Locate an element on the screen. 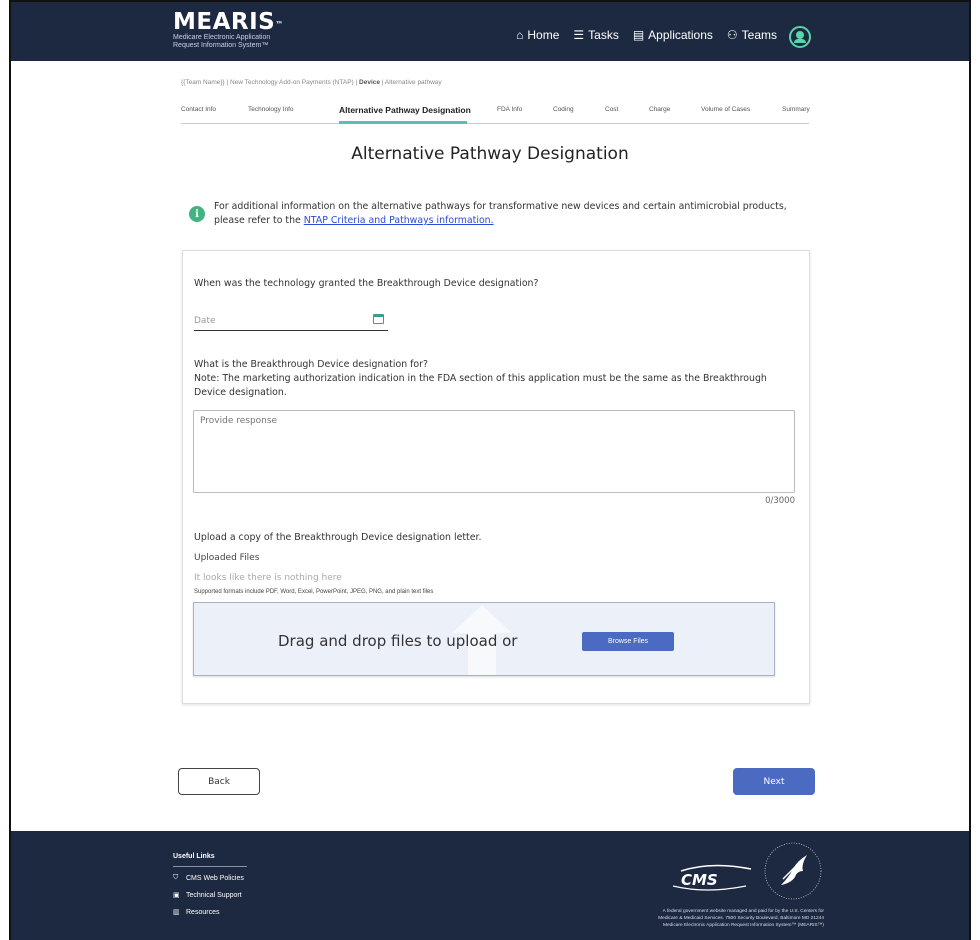 Image resolution: width=980 pixels, height=940 pixels. next-button: Next is located at coordinates (774, 781).